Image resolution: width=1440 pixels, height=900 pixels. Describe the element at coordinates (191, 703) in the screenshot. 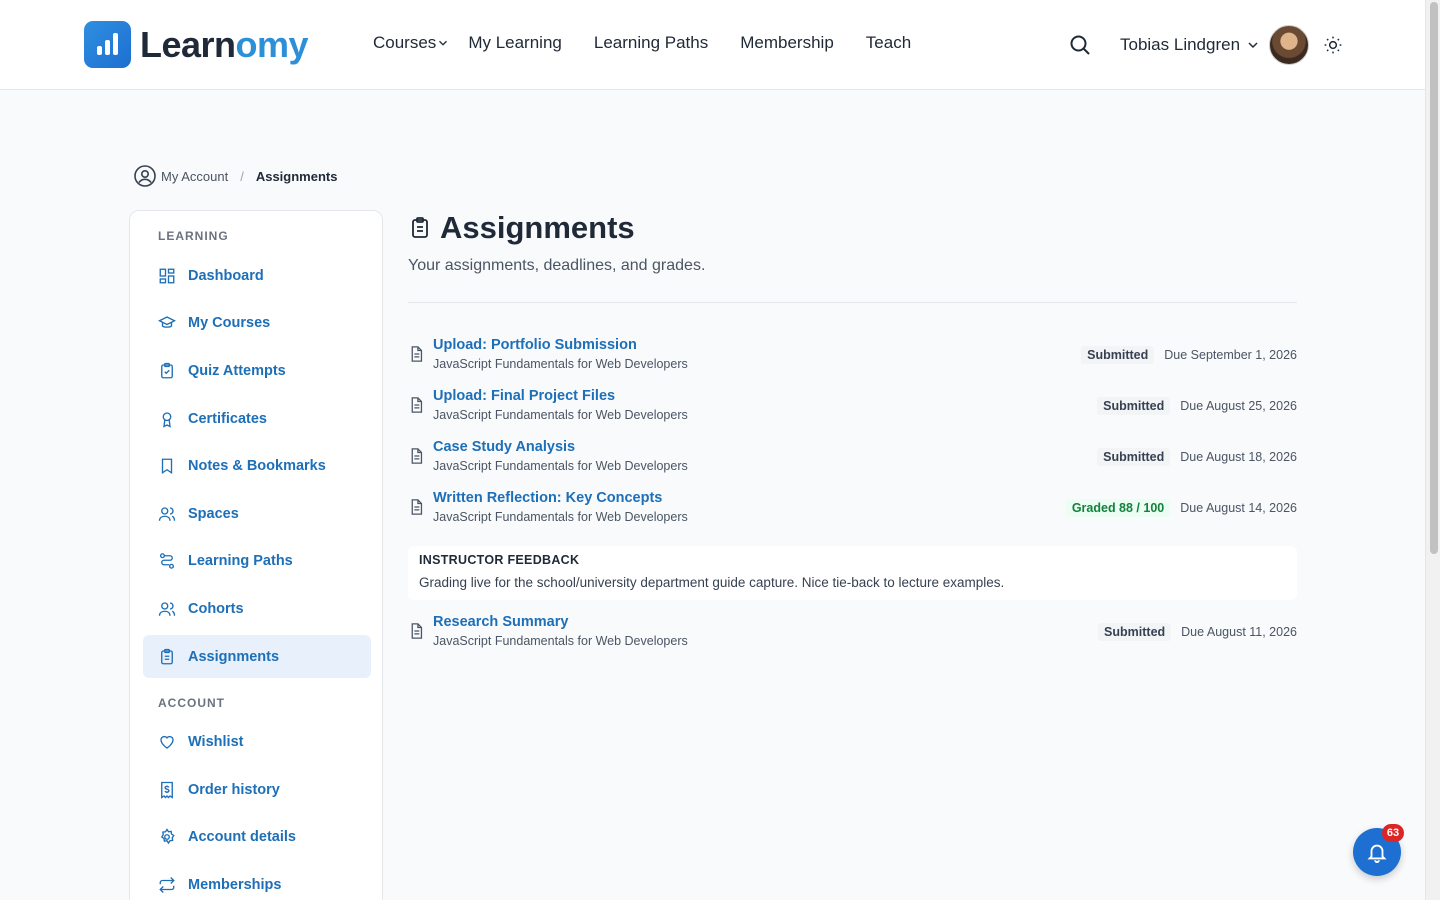

I see `sidebar-heading-account: ACCOUNT` at that location.